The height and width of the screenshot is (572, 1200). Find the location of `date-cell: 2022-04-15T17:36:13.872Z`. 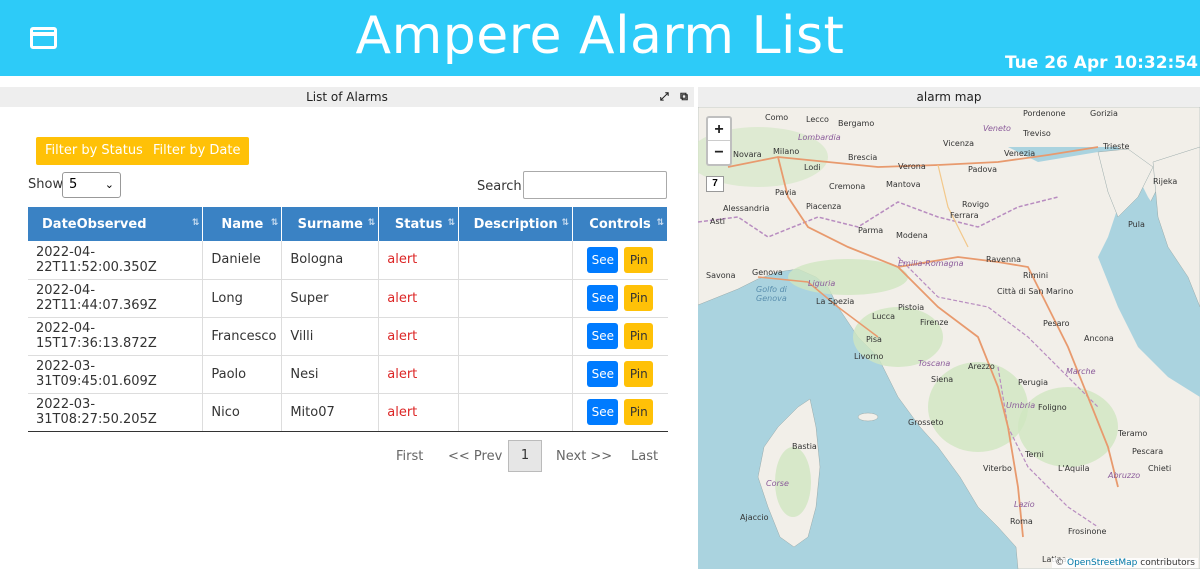

date-cell: 2022-04-15T17:36:13.872Z is located at coordinates (116, 336).